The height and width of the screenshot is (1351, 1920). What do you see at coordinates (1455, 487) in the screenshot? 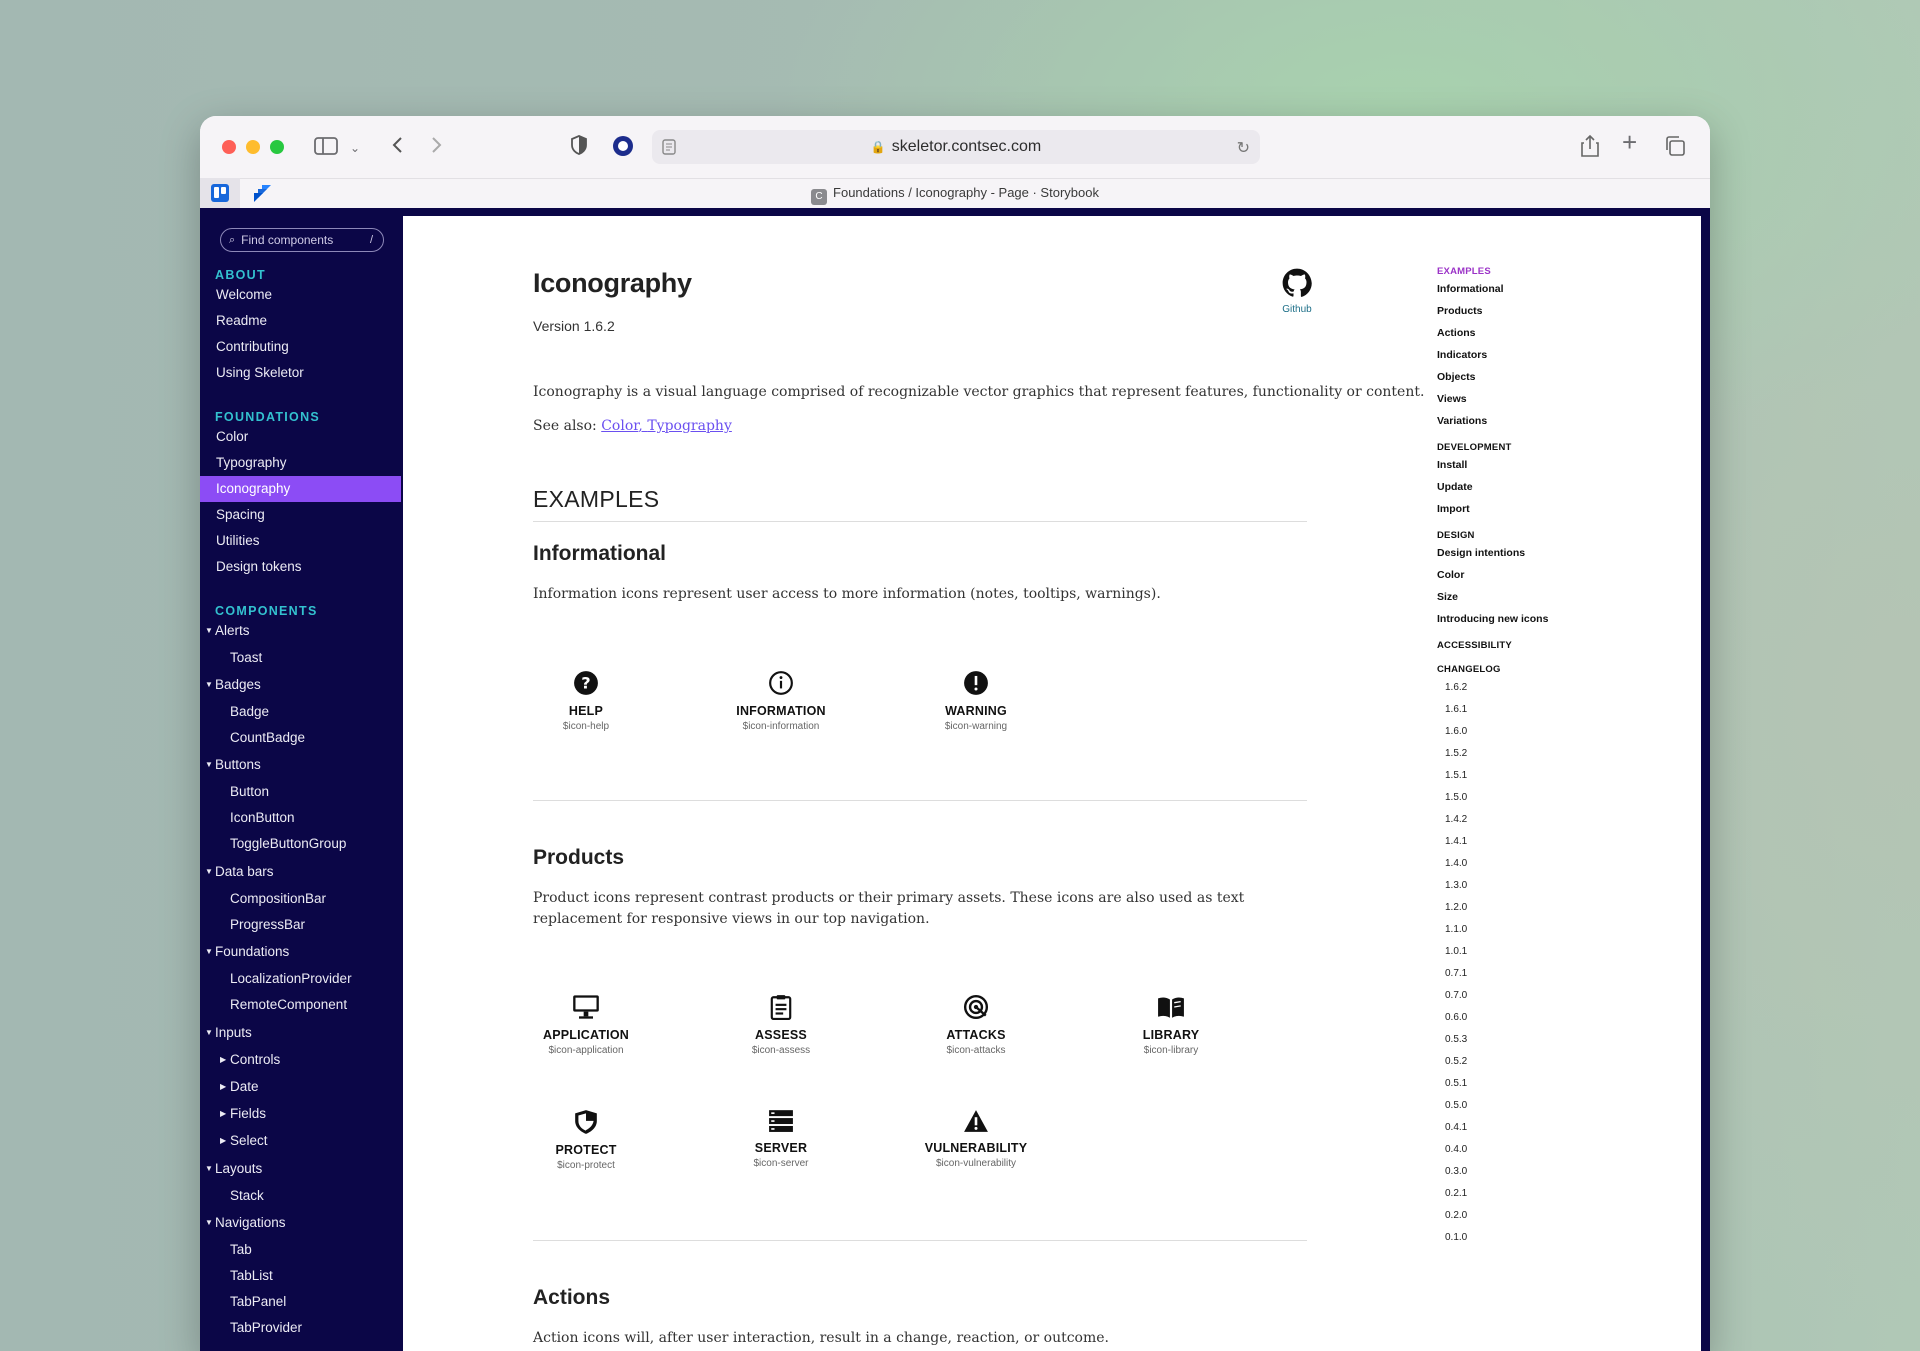
I see `toc-item: Update` at bounding box center [1455, 487].